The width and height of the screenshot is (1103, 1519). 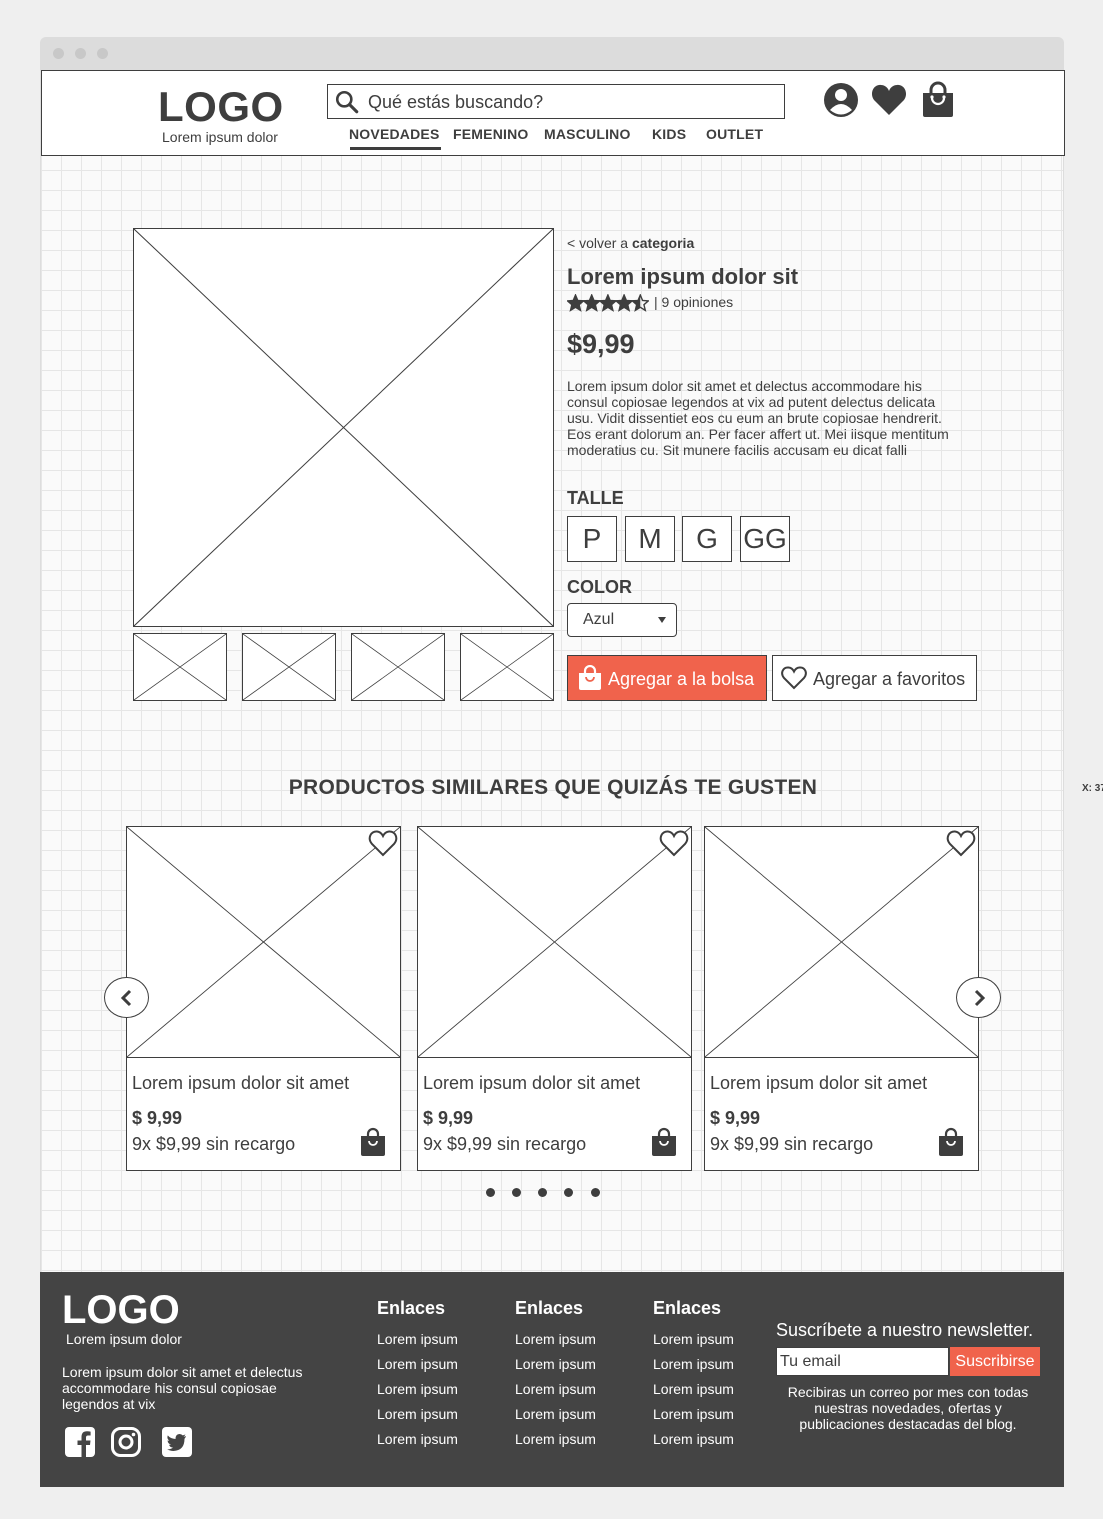 I want to click on rating-stars, so click(x=608, y=303).